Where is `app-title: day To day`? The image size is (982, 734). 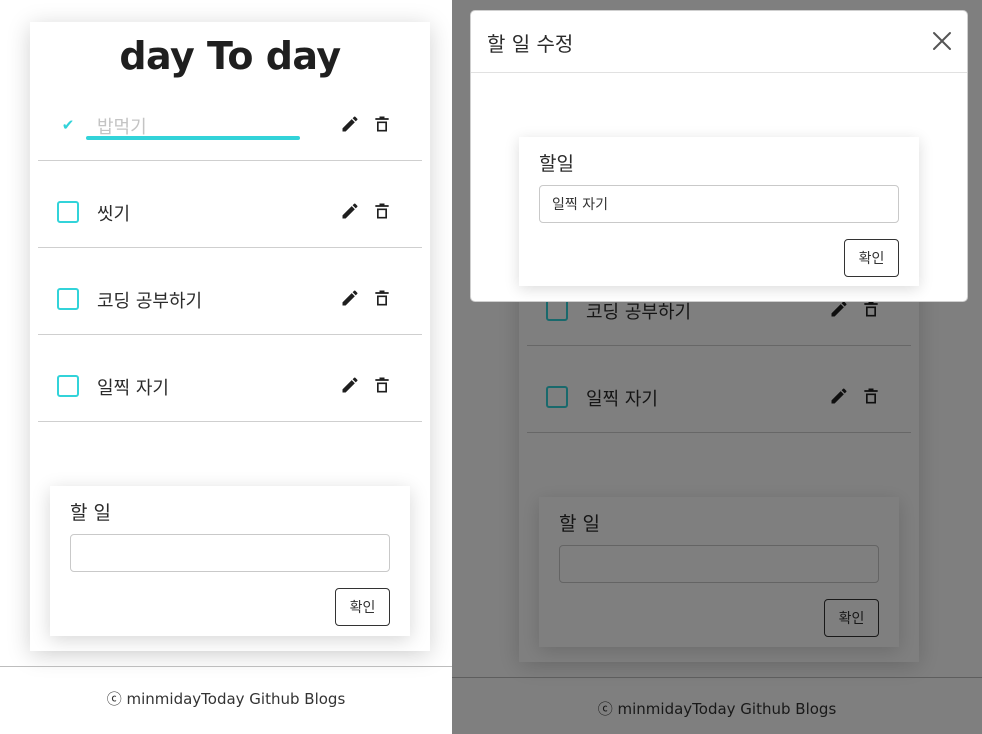
app-title: day To day is located at coordinates (230, 56).